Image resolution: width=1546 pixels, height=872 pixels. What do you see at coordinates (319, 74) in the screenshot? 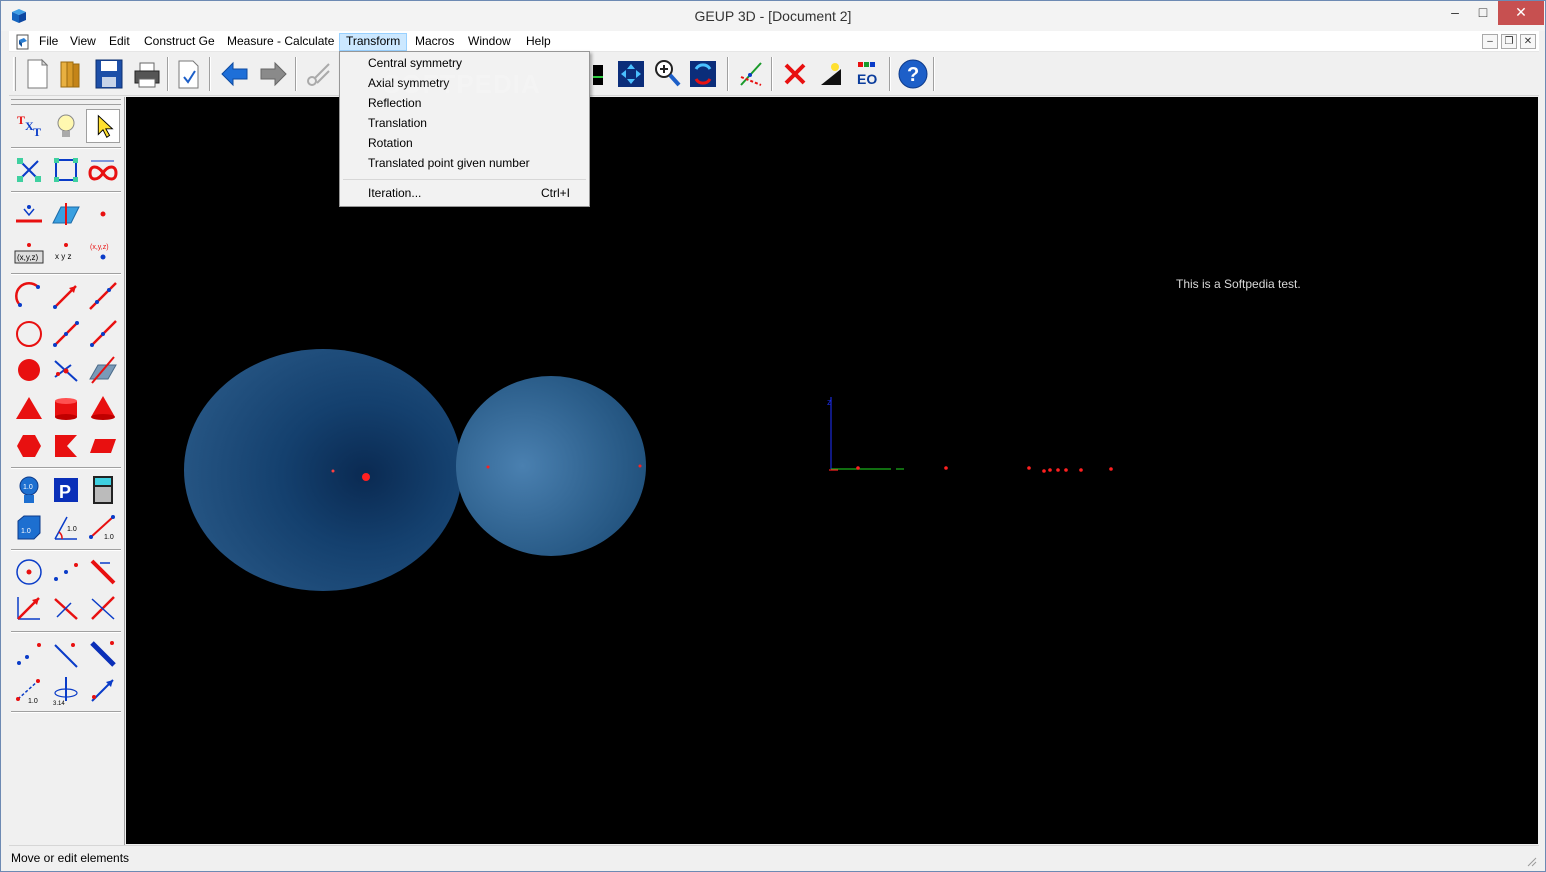
I see `cut-scissors-icon` at bounding box center [319, 74].